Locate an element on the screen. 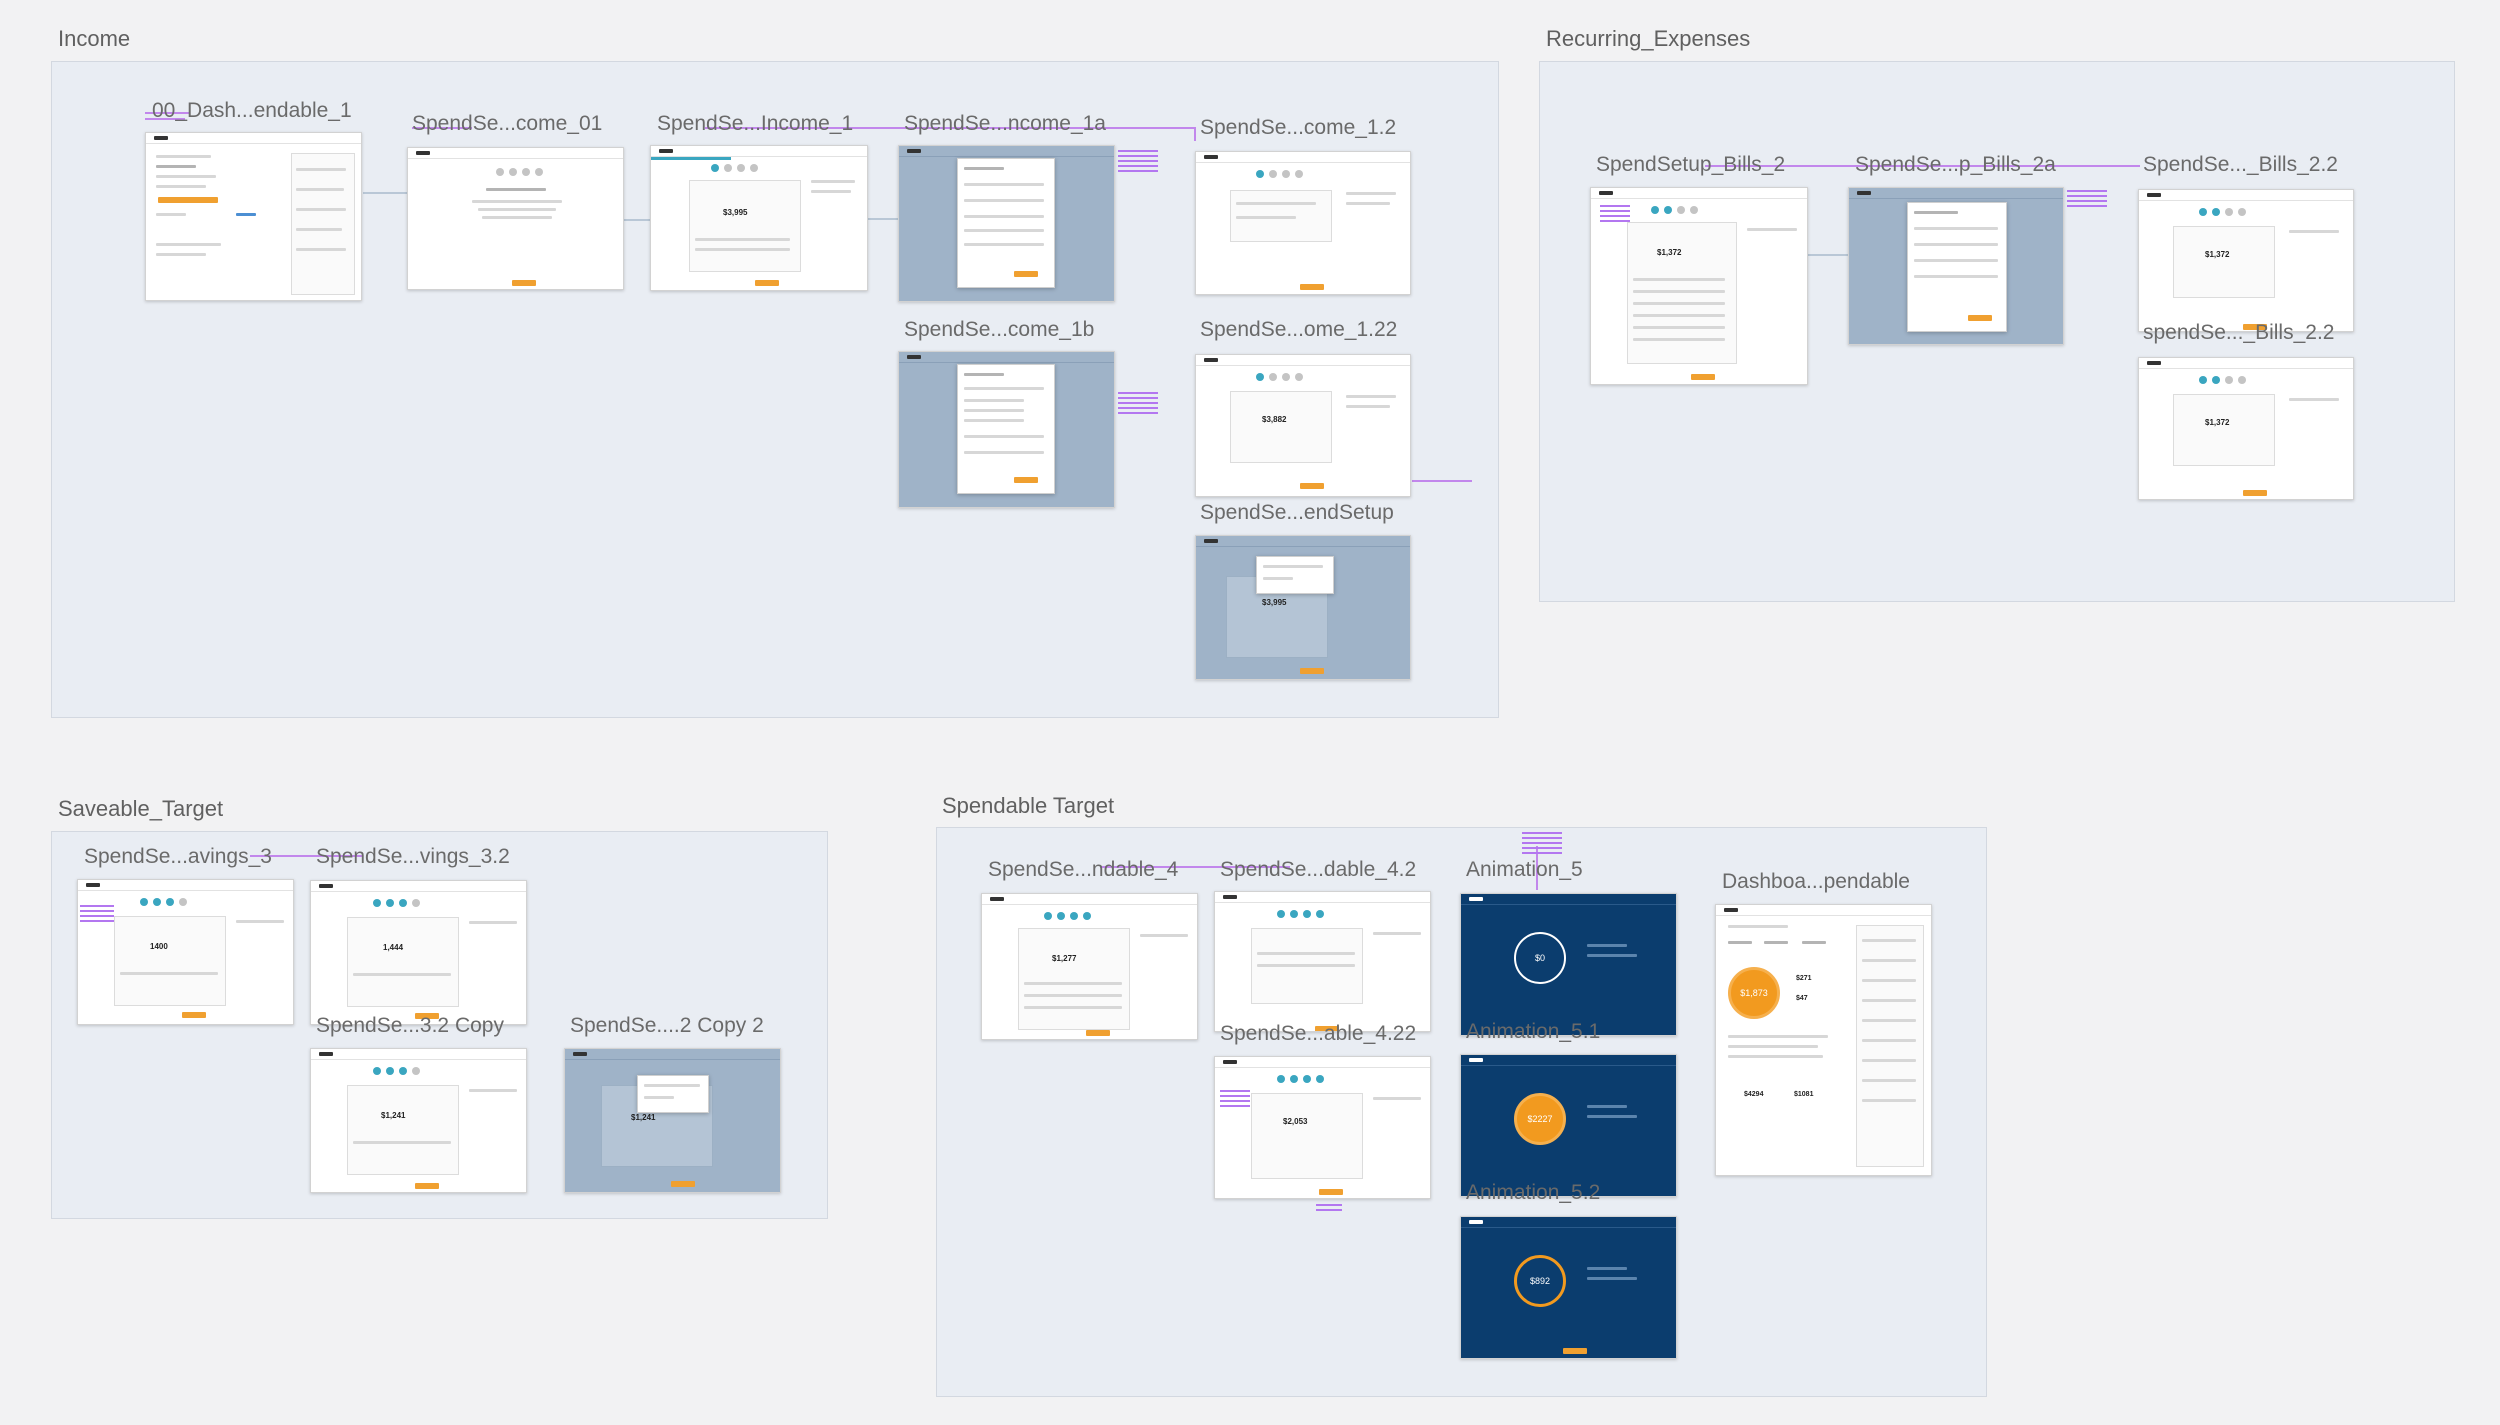  artboard-label-income-1a: SpendSe...ncome_1a is located at coordinates (1005, 124).